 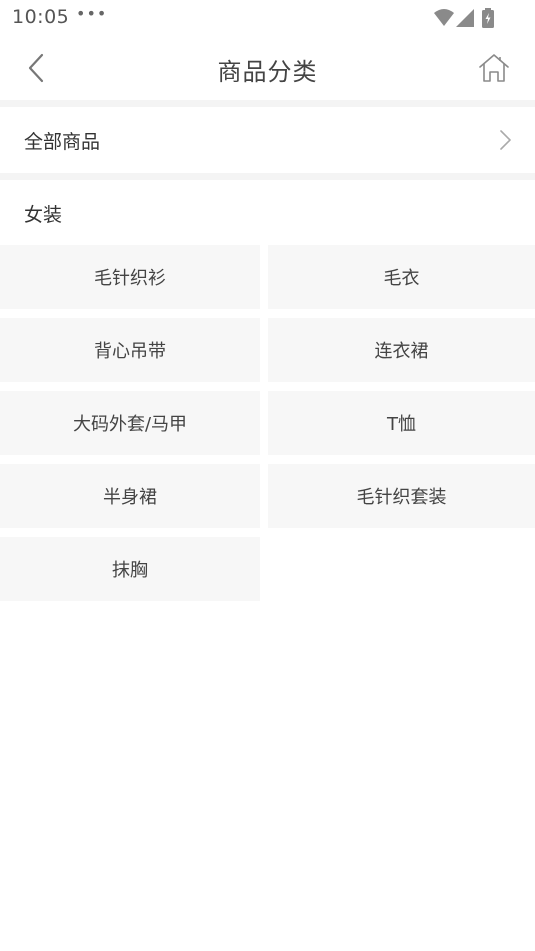 I want to click on category-item: 半身裙, so click(x=130, y=496).